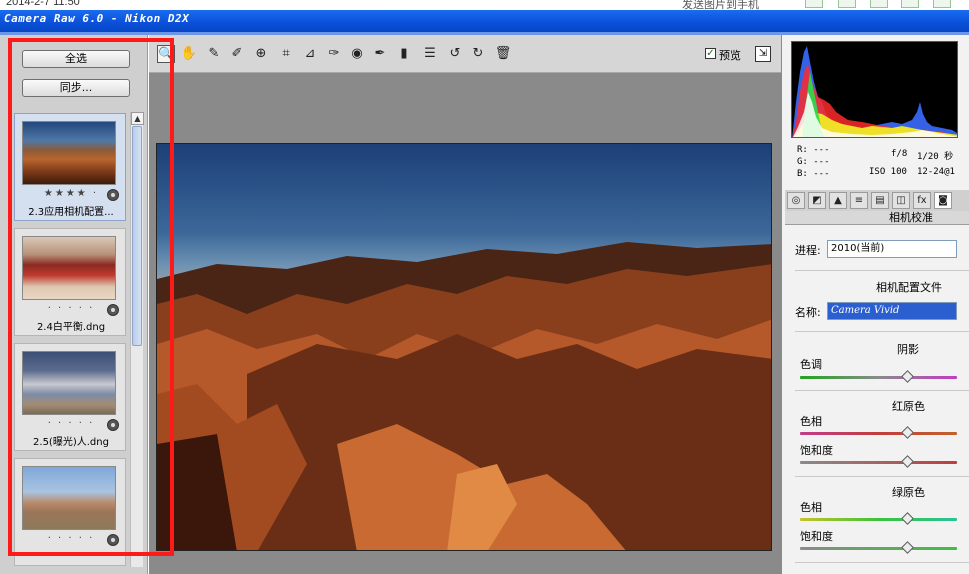 The image size is (969, 574). I want to click on camera-profile-title: 相机配置文件, so click(909, 287).